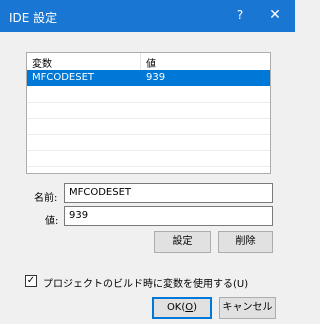  Describe the element at coordinates (63, 77) in the screenshot. I see `row-variable-name: MFCODESET` at that location.